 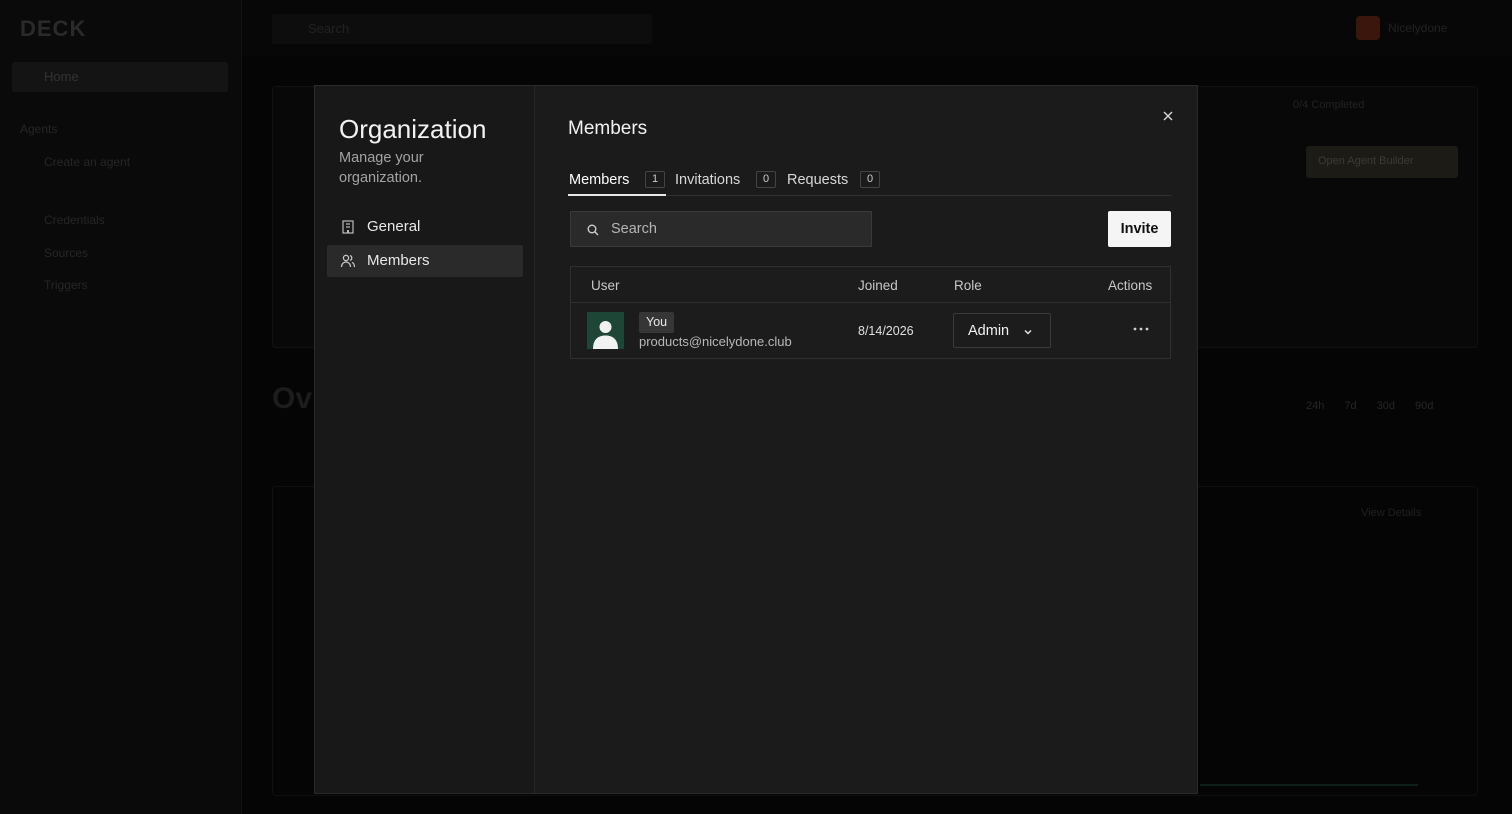 What do you see at coordinates (462, 29) in the screenshot?
I see `bg-search: Search` at bounding box center [462, 29].